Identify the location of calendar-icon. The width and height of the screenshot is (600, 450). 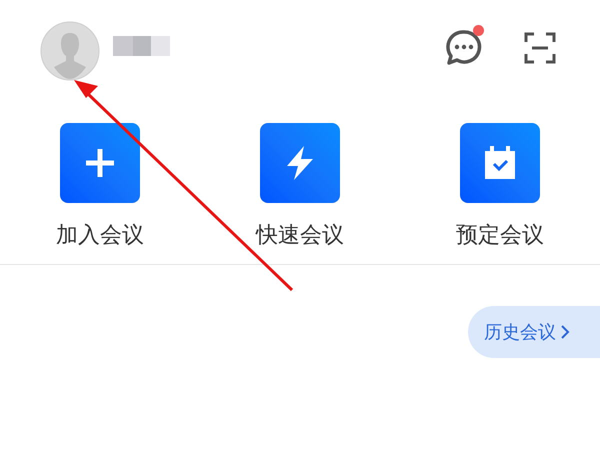
(500, 163).